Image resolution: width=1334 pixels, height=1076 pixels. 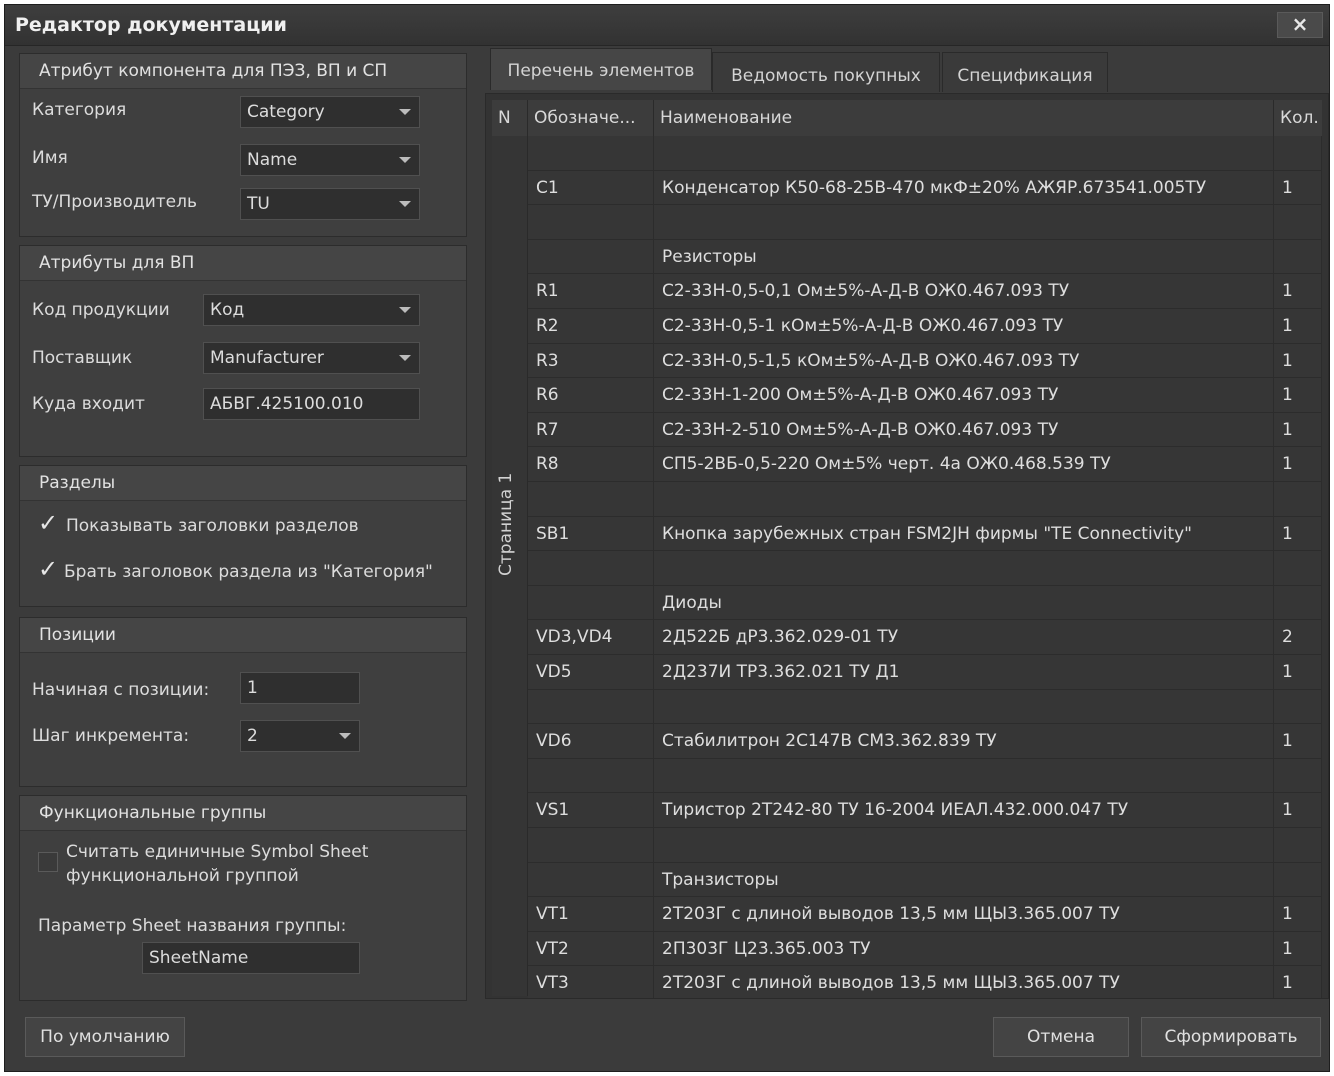 I want to click on supplier-select: Manufacturer, so click(x=311, y=358).